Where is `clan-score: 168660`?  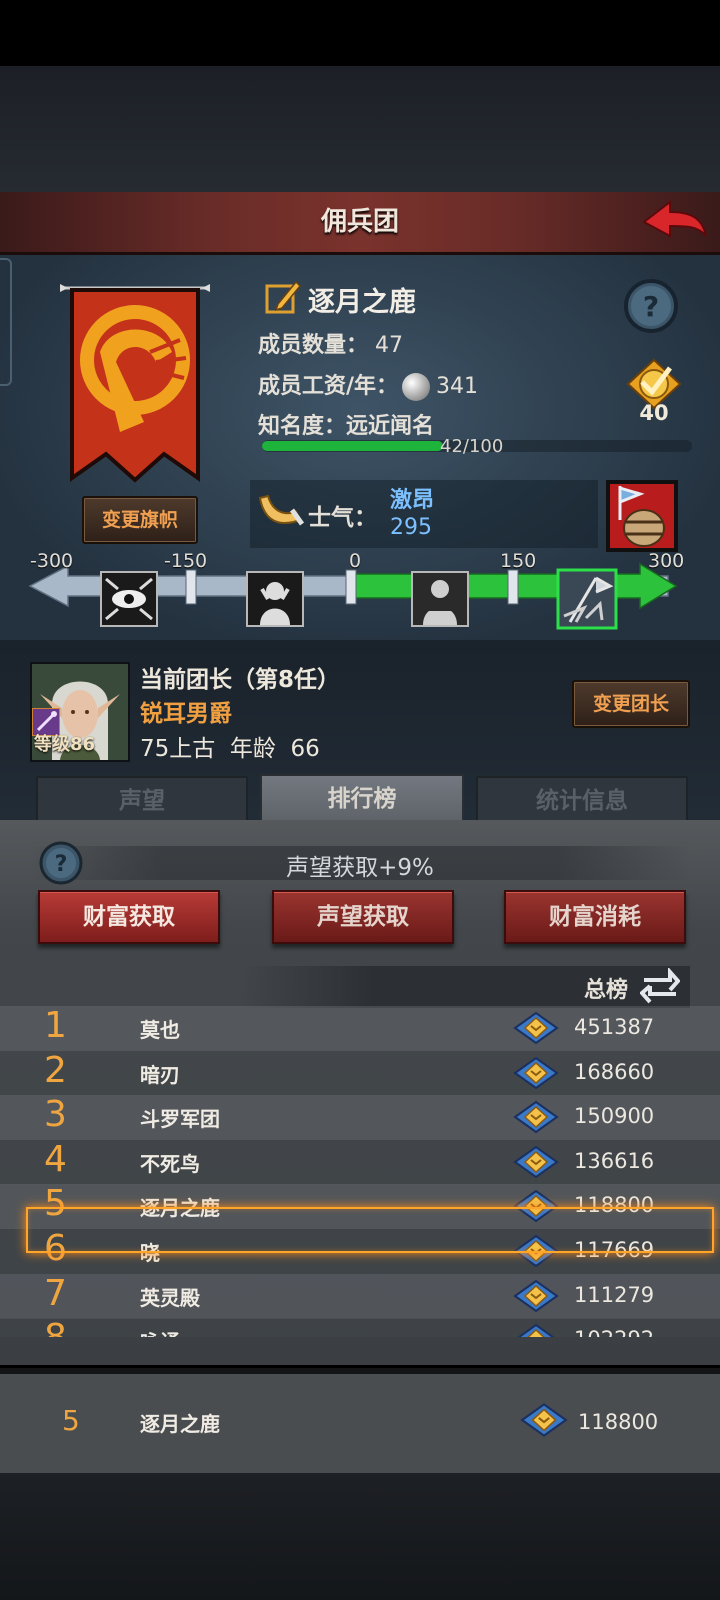
clan-score: 168660 is located at coordinates (614, 1072).